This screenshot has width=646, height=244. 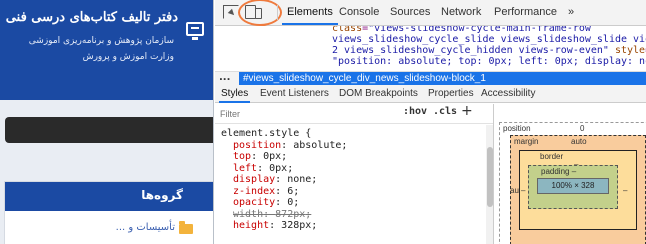 I want to click on css-value: none, so click(x=299, y=179).